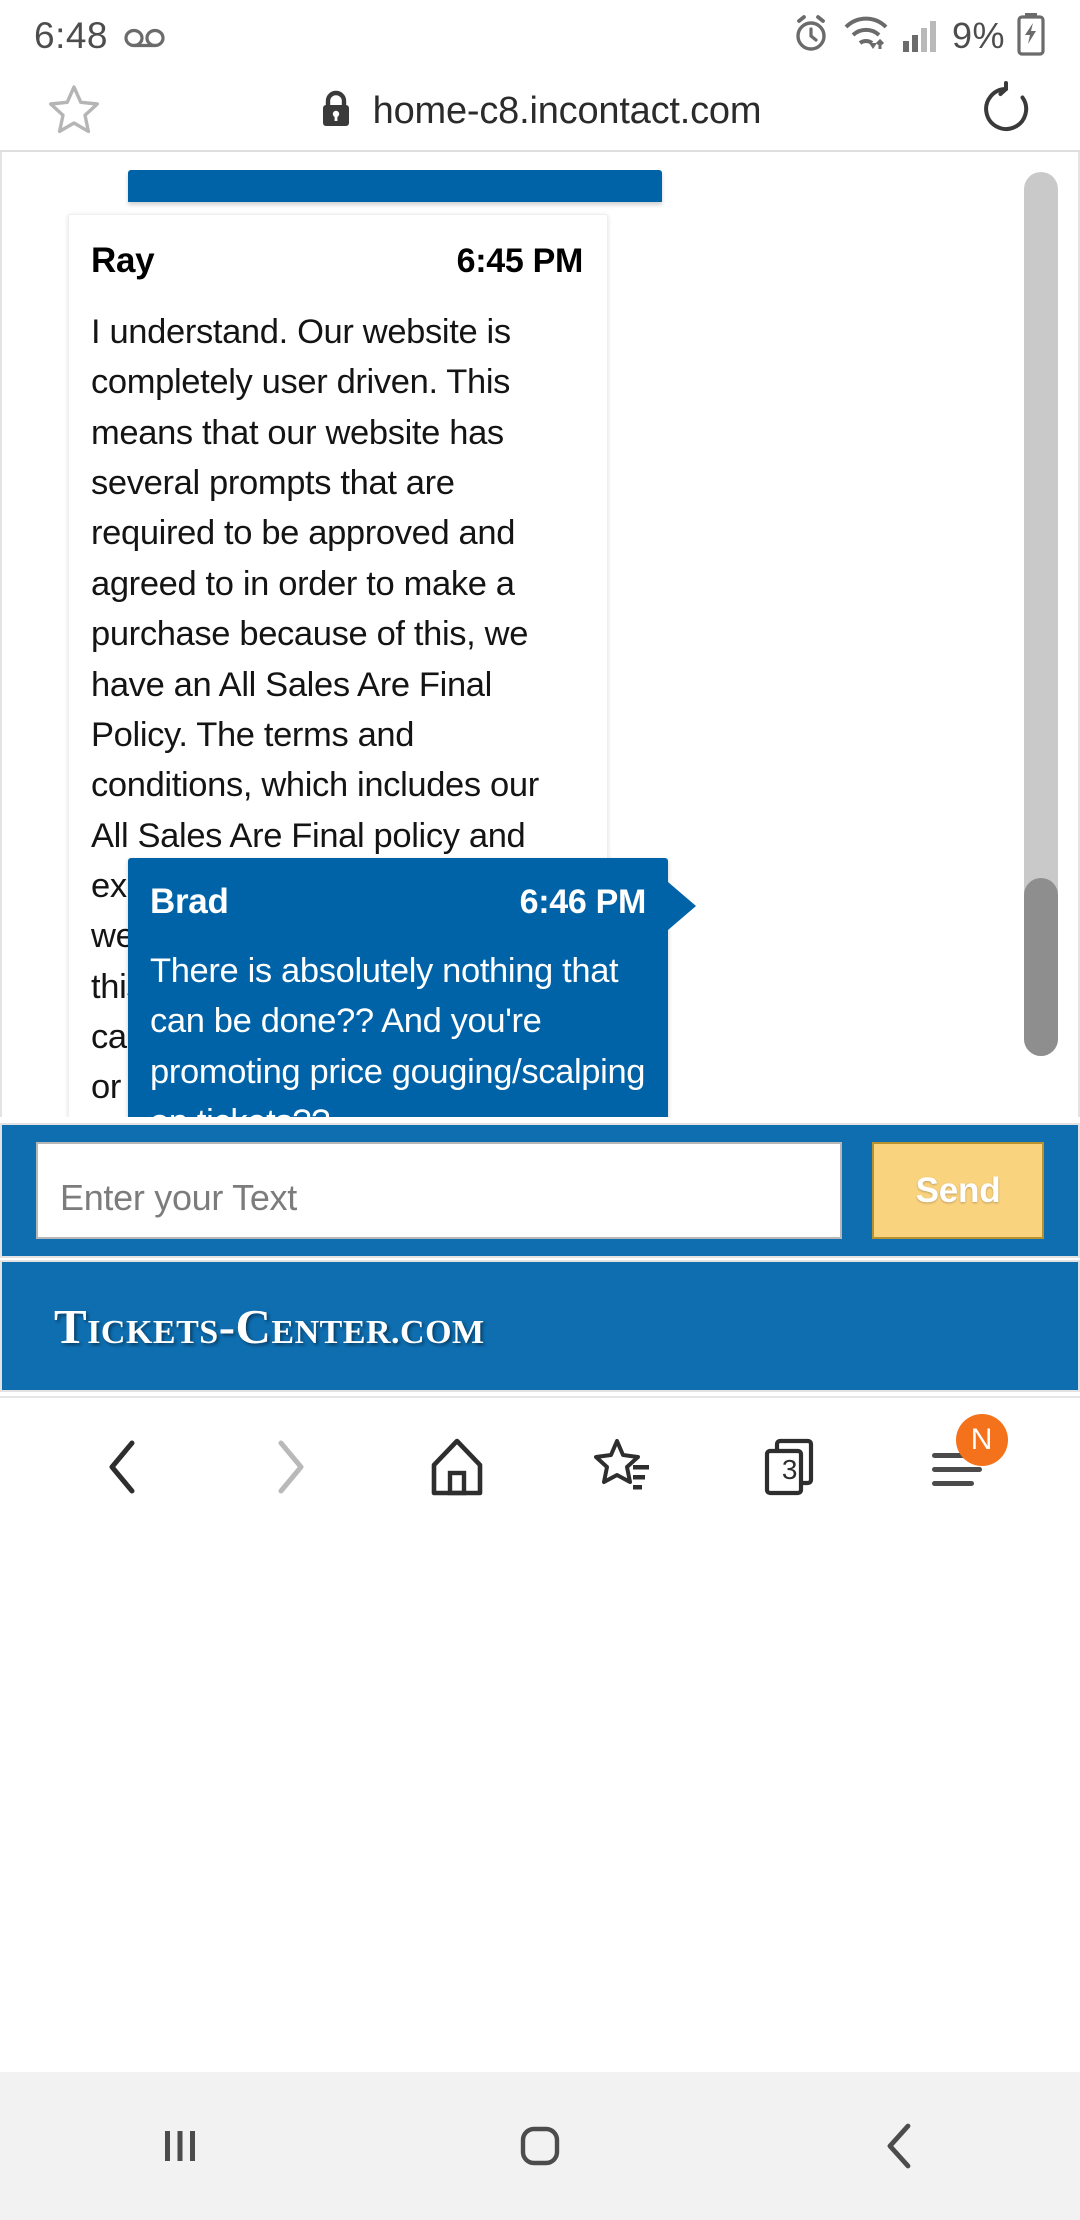  What do you see at coordinates (921, 36) in the screenshot?
I see `cellular-signal-icon` at bounding box center [921, 36].